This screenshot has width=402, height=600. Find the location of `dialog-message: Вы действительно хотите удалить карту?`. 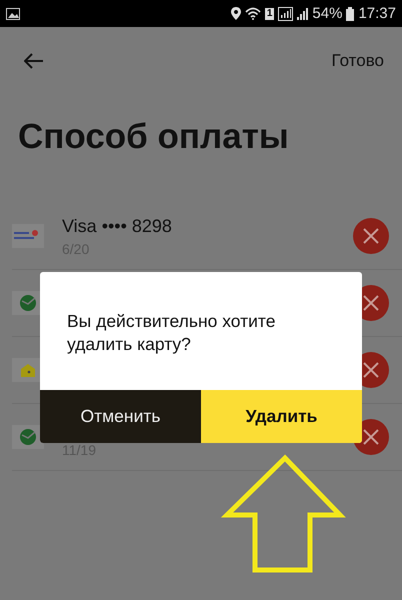

dialog-message: Вы действительно хотите удалить карту? is located at coordinates (171, 333).